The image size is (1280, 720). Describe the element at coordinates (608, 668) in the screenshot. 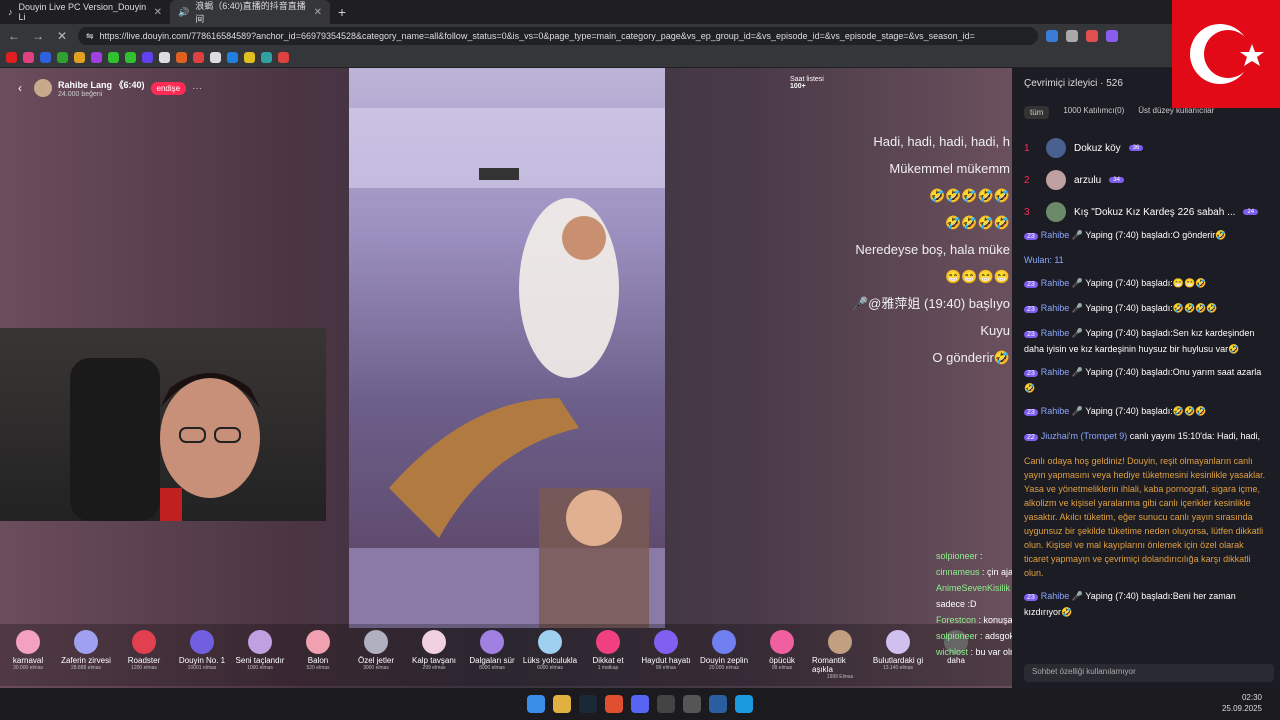

I see `gift-price: 1 matkap` at that location.